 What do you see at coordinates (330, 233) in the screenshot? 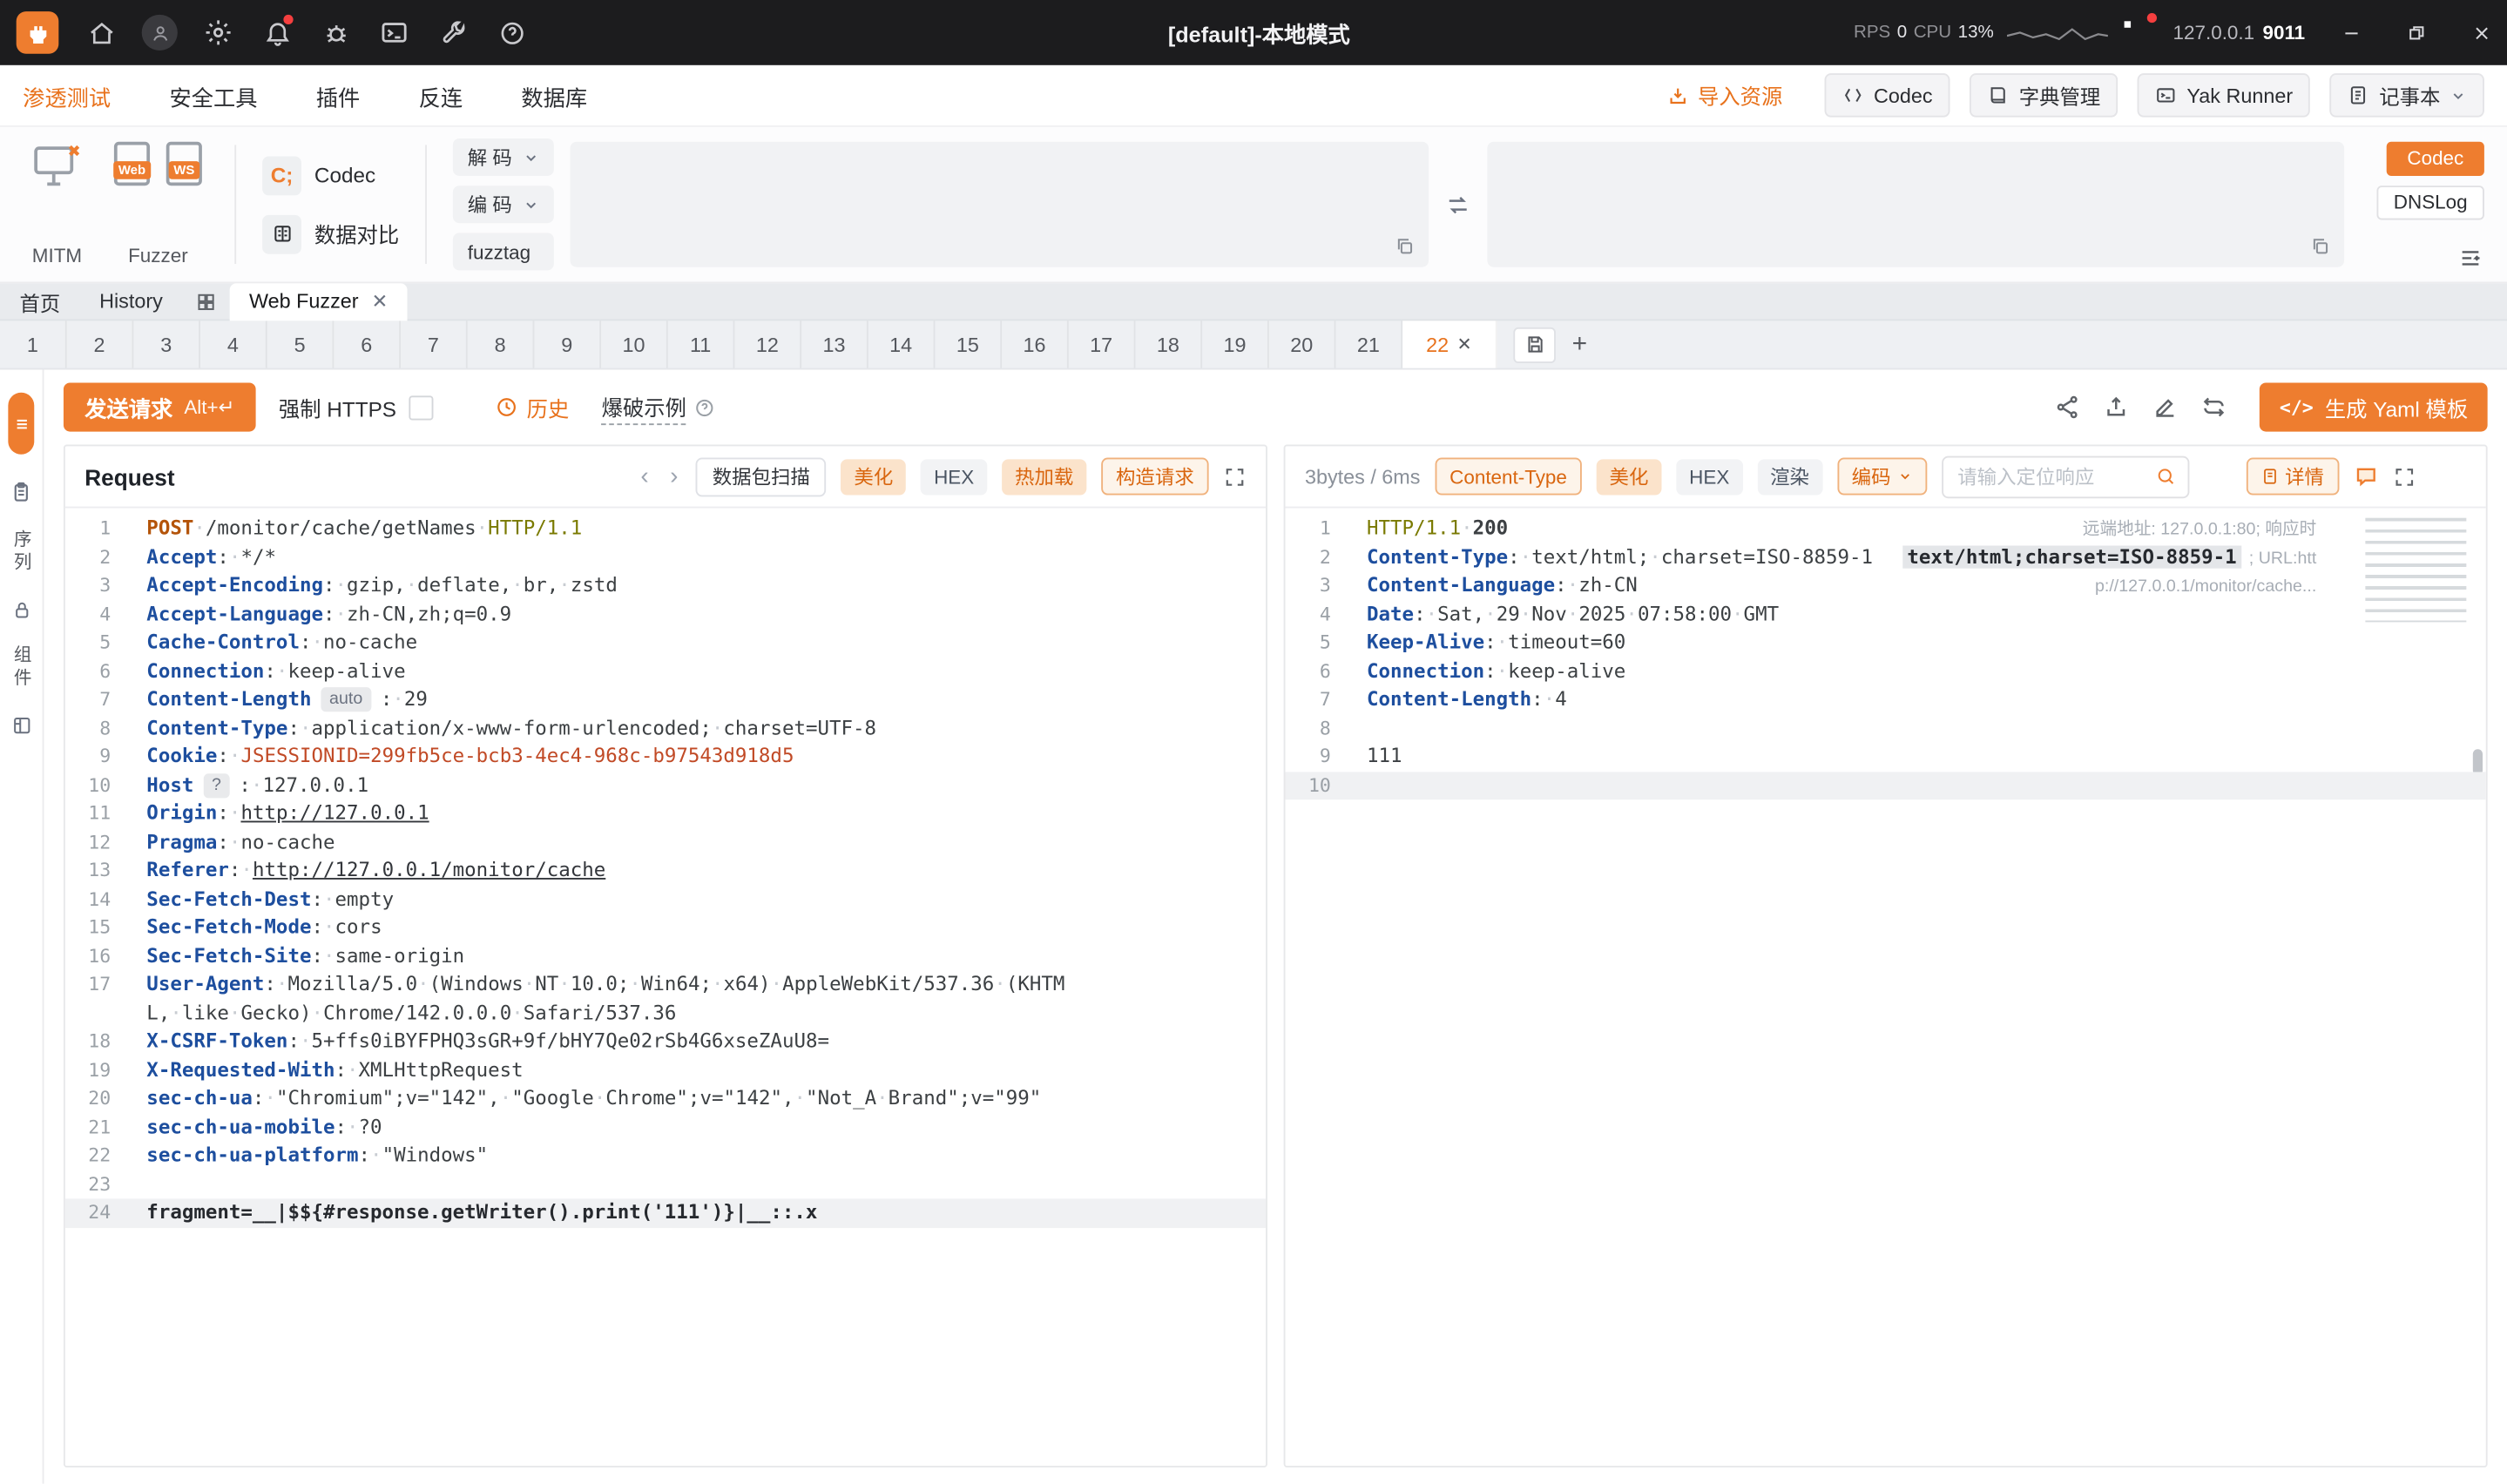
I see `data-compare-shortcut: 数据对比` at bounding box center [330, 233].